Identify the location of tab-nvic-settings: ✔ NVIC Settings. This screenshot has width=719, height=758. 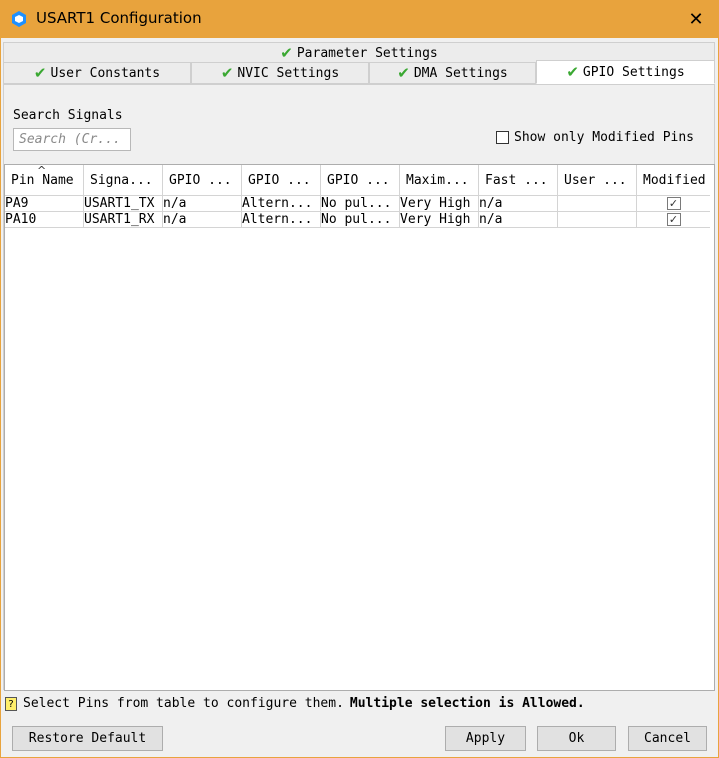
(280, 73).